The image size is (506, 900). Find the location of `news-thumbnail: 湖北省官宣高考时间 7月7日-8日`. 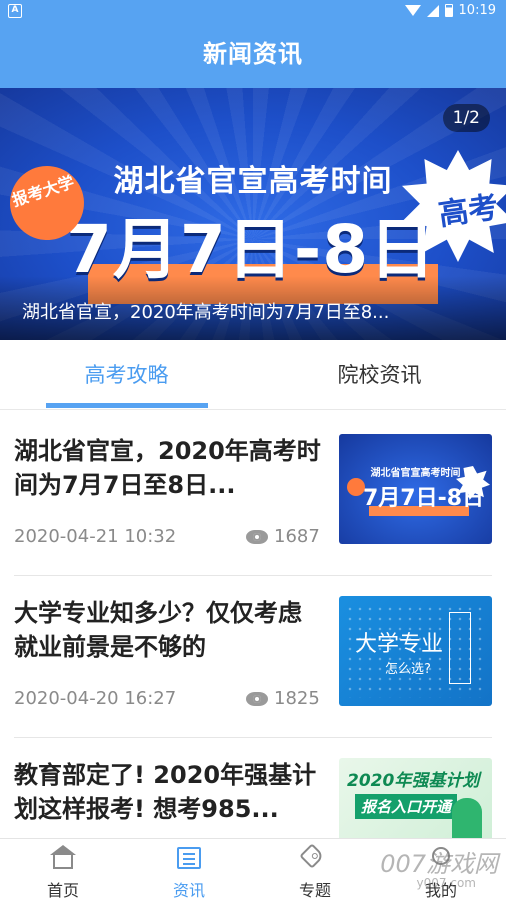

news-thumbnail: 湖北省官宣高考时间 7月7日-8日 is located at coordinates (415, 489).